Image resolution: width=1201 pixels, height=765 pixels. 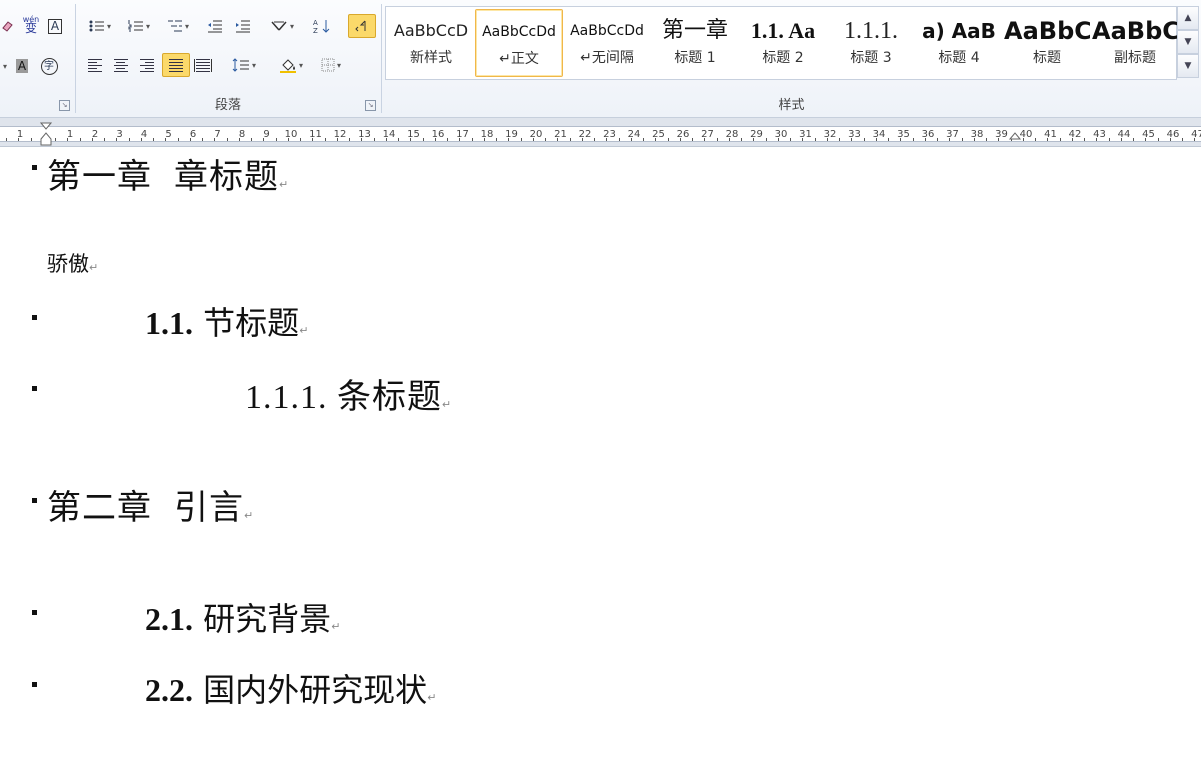 I want to click on justify-button, so click(x=176, y=65).